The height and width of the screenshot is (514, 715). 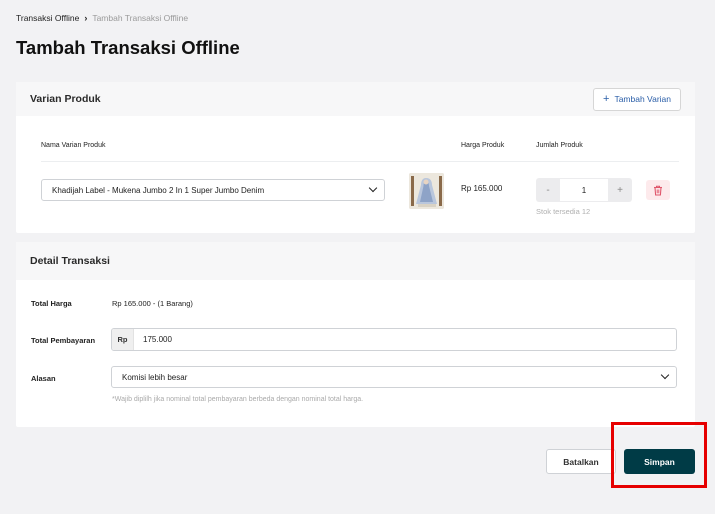 I want to click on tambah-varian-button: + Tambah Varian, so click(x=637, y=99).